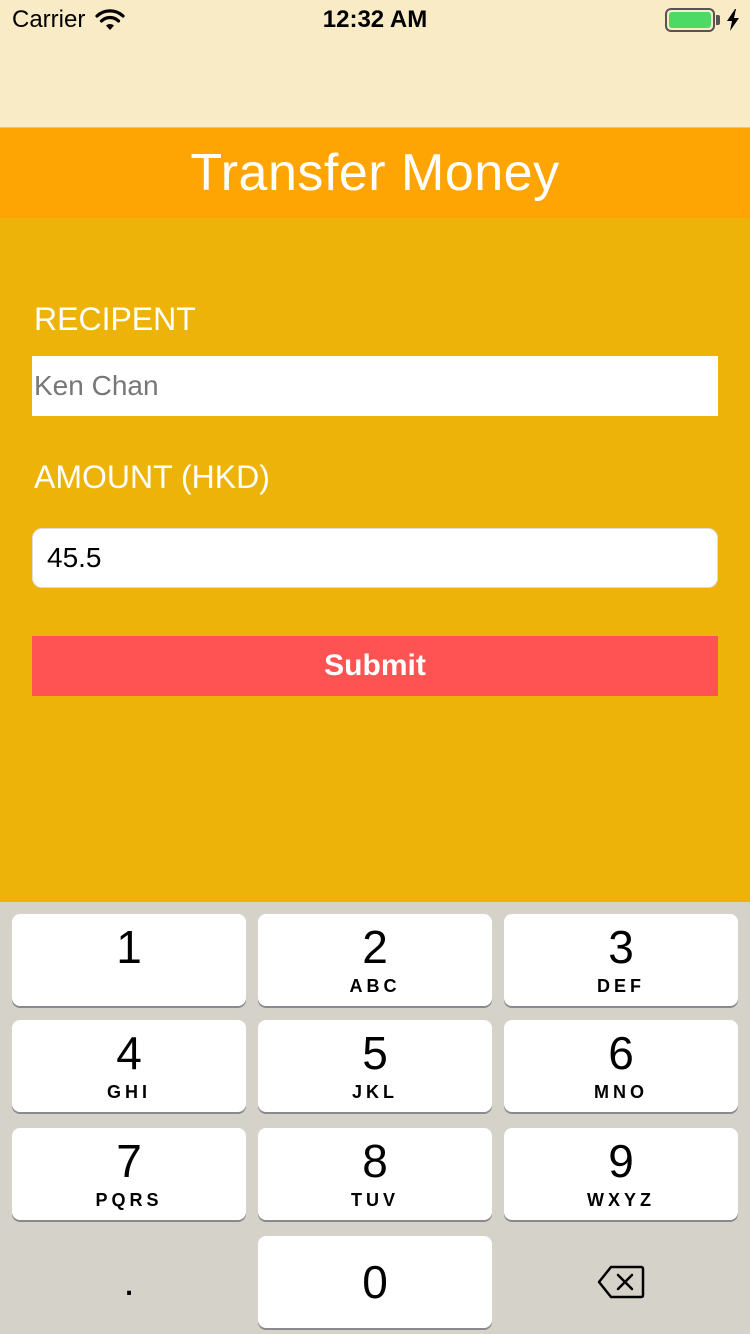 The image size is (750, 1334). What do you see at coordinates (129, 947) in the screenshot?
I see `key-digit: 1` at bounding box center [129, 947].